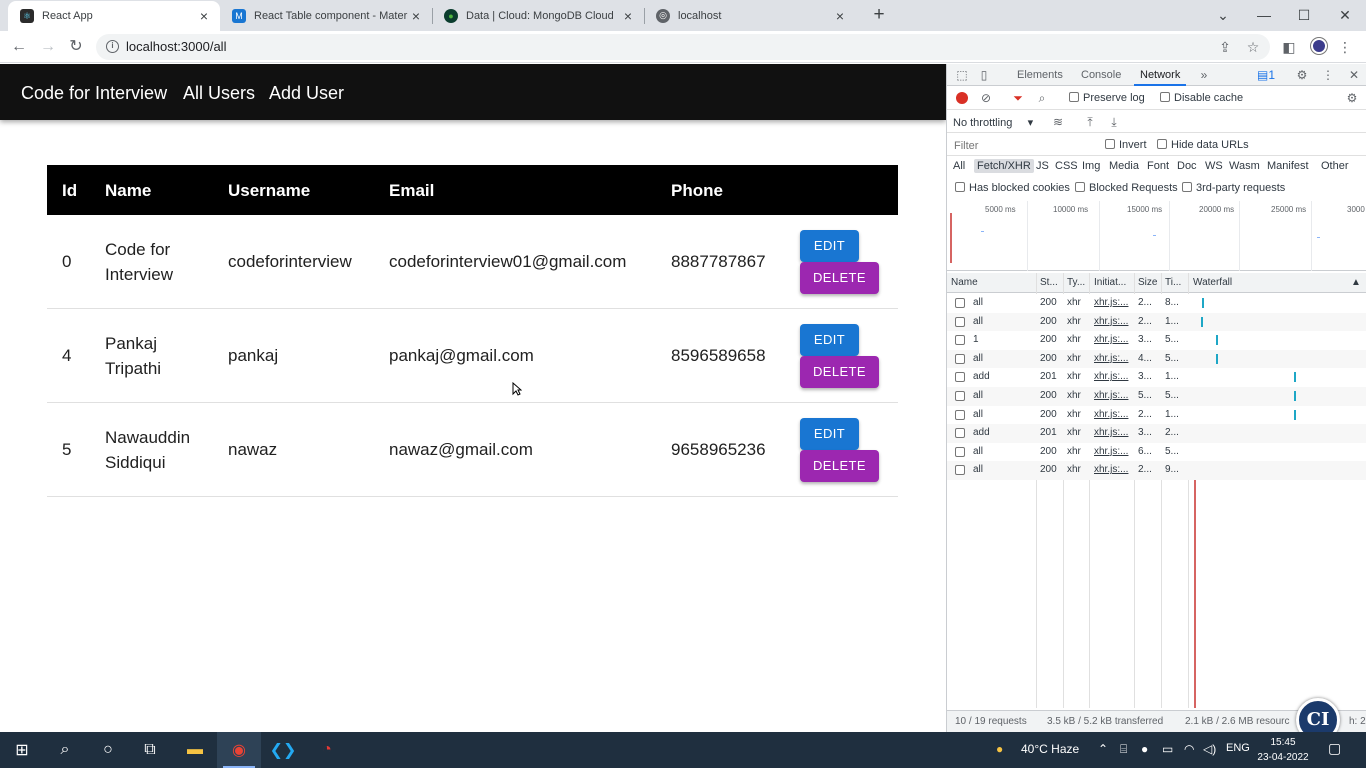  I want to click on profile-avatar, so click(1319, 46).